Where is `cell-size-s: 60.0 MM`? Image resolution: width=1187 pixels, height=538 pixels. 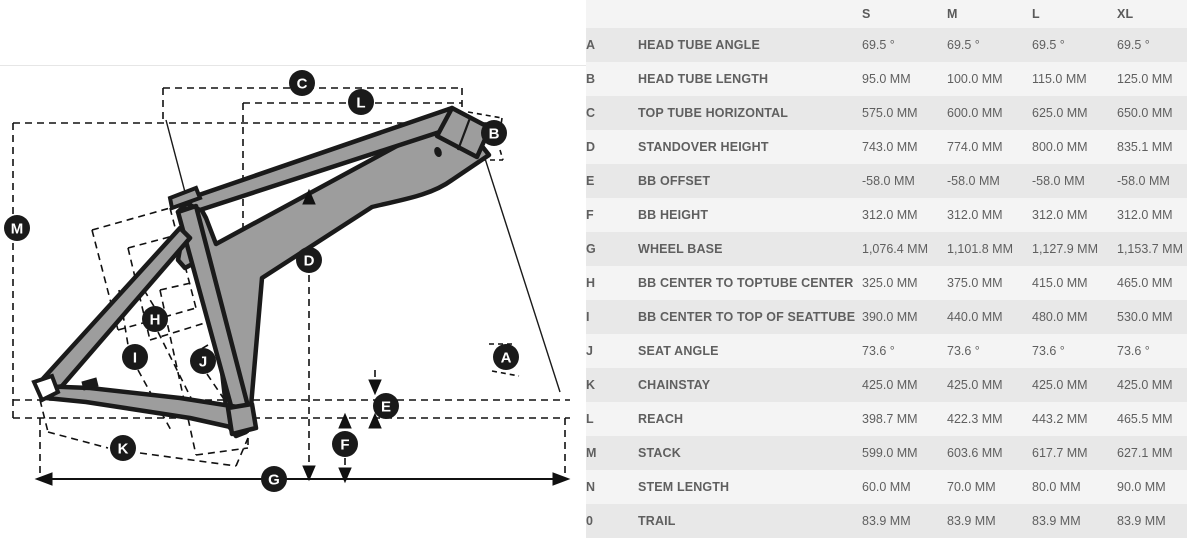 cell-size-s: 60.0 MM is located at coordinates (886, 487).